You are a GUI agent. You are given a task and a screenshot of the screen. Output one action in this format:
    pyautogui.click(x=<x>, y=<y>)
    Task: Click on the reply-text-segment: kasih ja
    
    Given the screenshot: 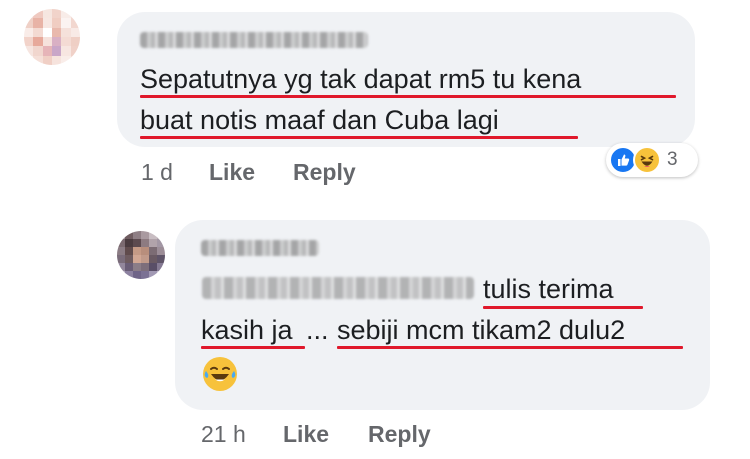 What is the action you would take?
    pyautogui.click(x=247, y=330)
    